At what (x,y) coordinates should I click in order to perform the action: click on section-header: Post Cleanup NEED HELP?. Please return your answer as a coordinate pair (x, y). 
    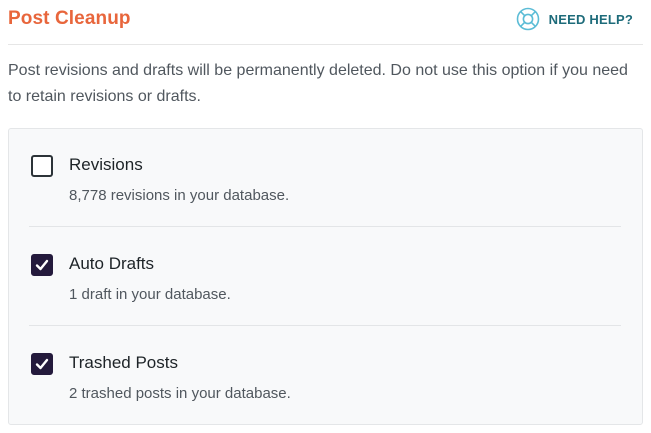
    Looking at the image, I should click on (325, 22).